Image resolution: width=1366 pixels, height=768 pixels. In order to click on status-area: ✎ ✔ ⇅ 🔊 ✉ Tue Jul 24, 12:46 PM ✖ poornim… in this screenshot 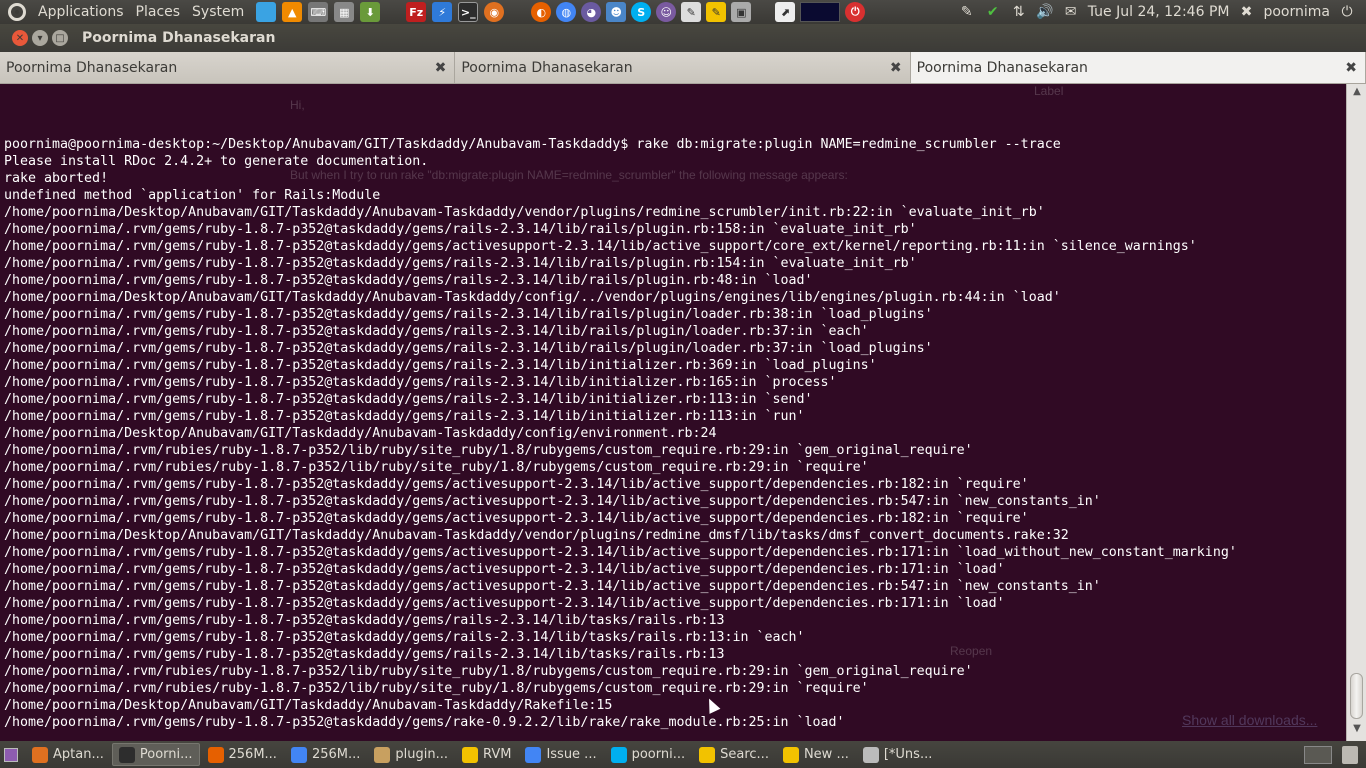, I will do `click(1162, 12)`.